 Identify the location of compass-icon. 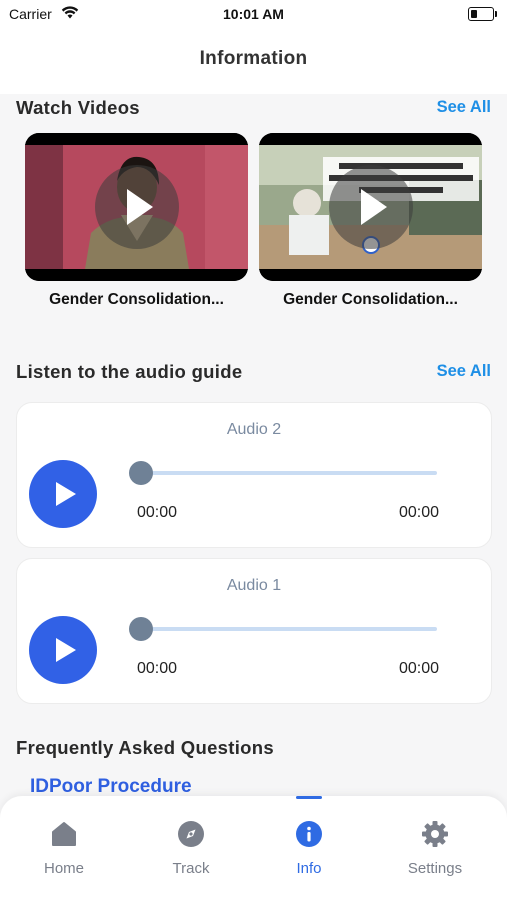
(191, 834).